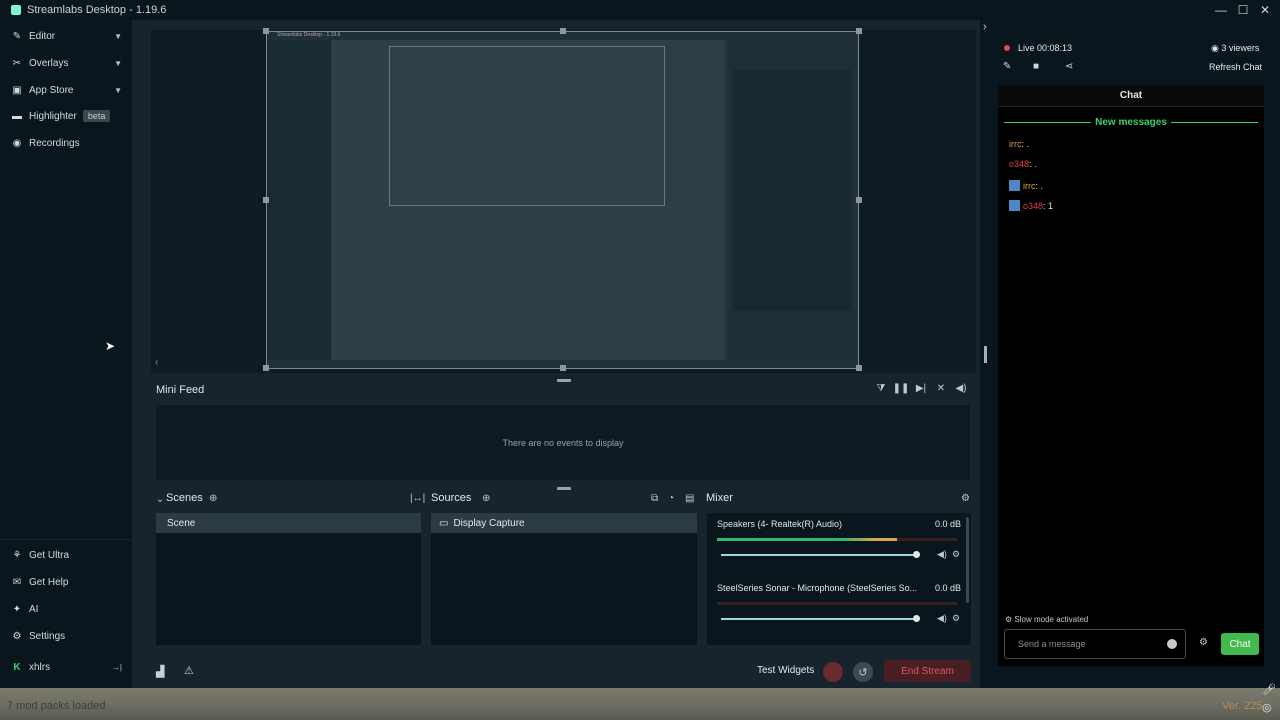 Image resolution: width=1280 pixels, height=720 pixels. I want to click on close-button: ✕, so click(1265, 10).